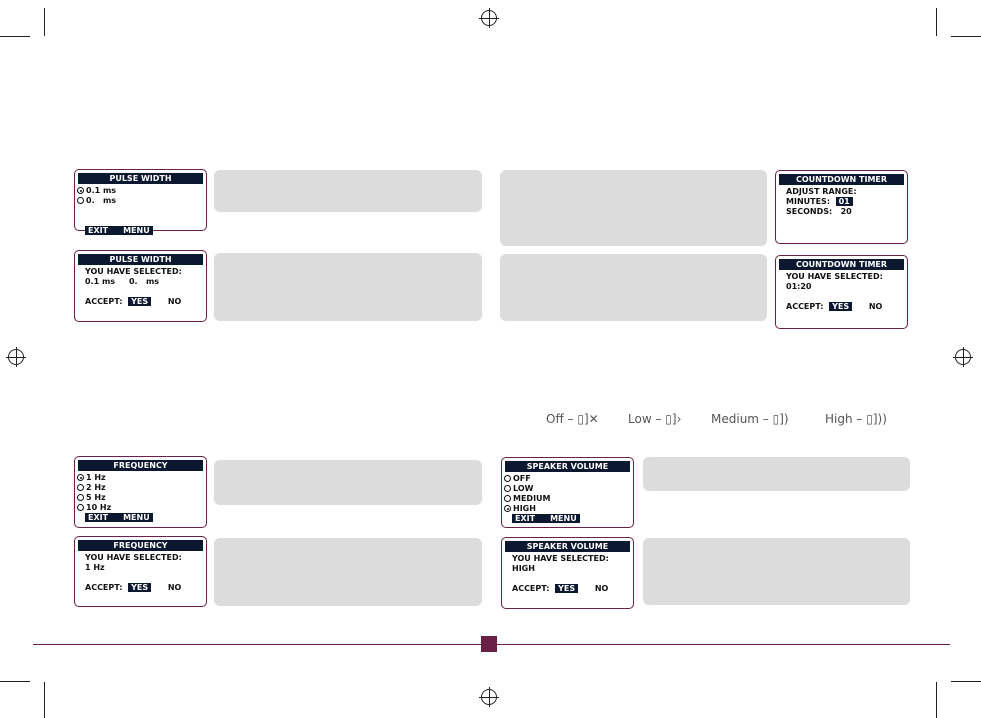 This screenshot has height=718, width=981. I want to click on screen-text: 01:20, so click(799, 286).